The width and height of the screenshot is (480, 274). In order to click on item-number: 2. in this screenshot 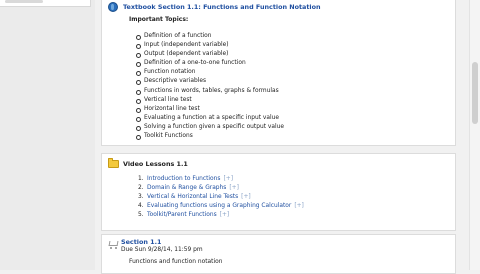, I will do `click(141, 188)`.